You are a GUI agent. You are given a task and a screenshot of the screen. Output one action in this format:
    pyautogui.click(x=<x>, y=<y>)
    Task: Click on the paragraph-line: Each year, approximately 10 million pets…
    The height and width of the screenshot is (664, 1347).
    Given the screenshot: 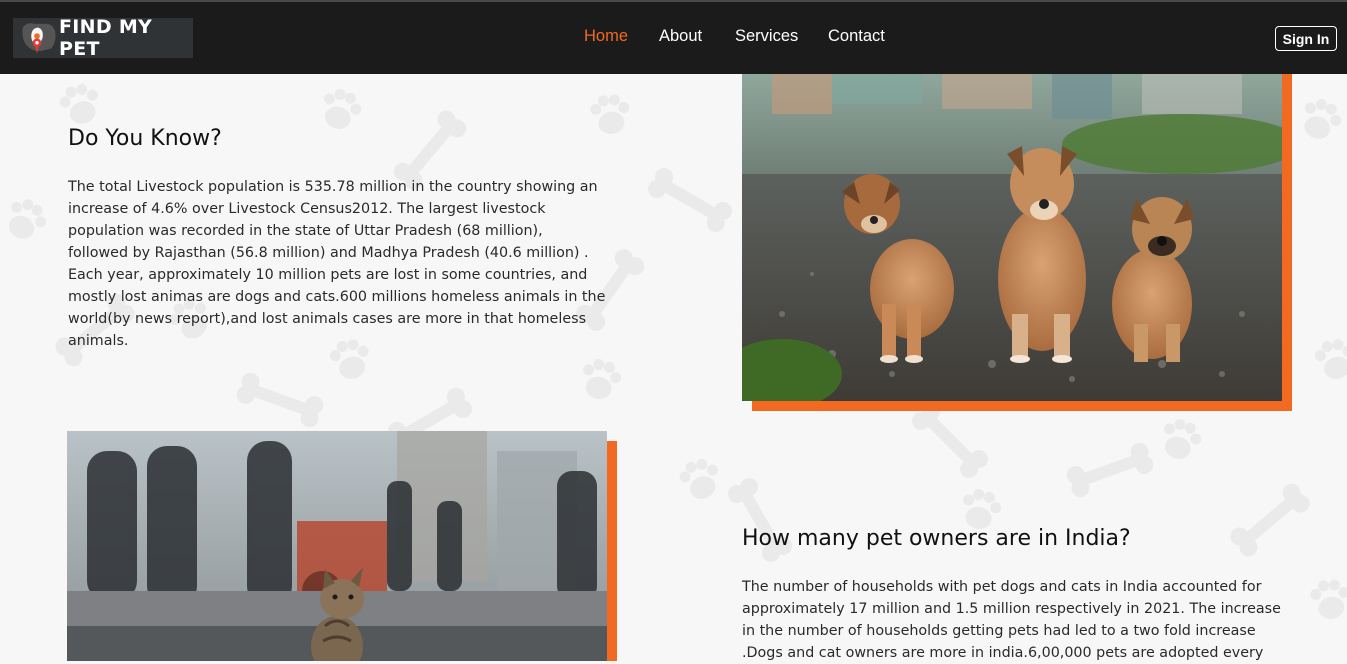 What is the action you would take?
    pyautogui.click(x=328, y=275)
    